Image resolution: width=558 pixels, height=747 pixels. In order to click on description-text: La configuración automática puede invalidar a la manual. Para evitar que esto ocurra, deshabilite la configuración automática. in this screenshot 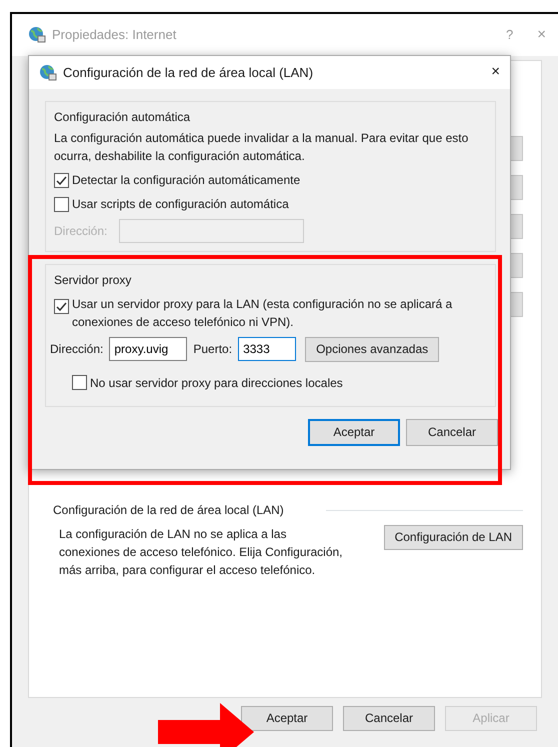, I will do `click(262, 147)`.